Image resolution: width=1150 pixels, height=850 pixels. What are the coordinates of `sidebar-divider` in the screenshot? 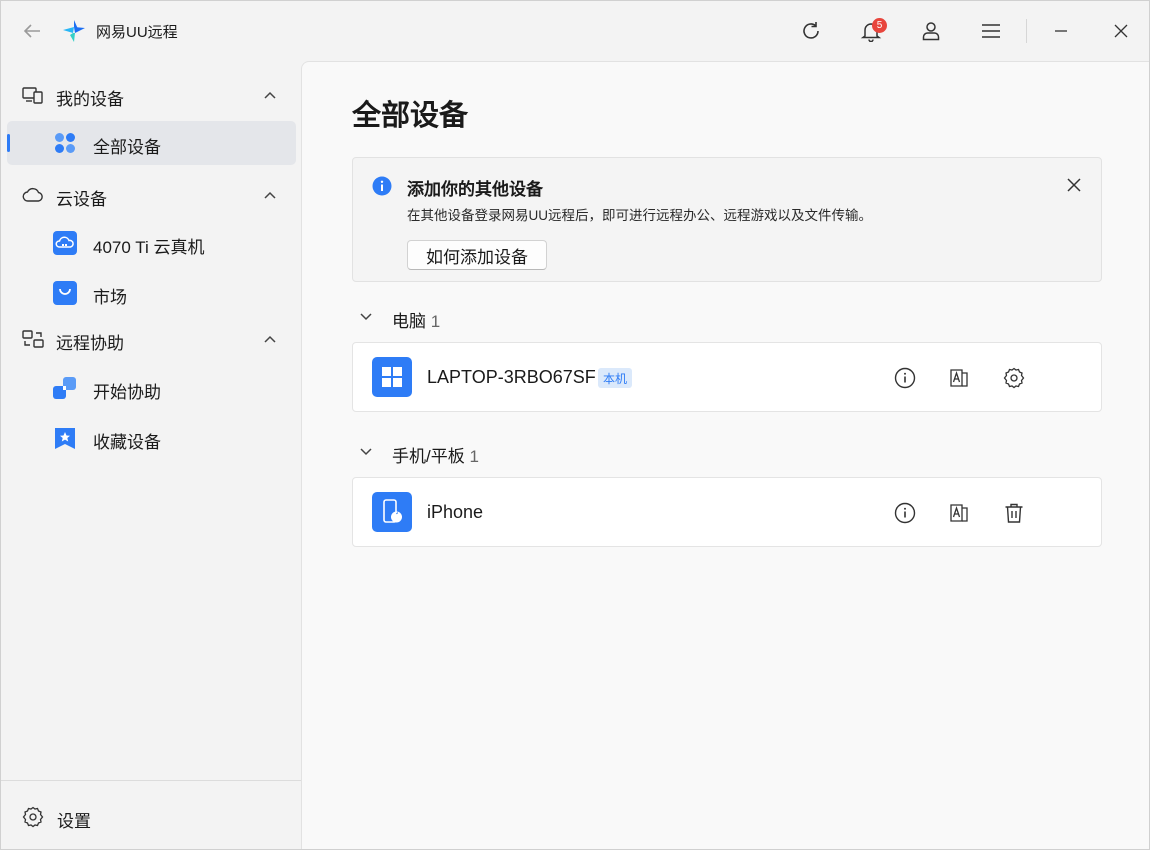 It's located at (151, 780).